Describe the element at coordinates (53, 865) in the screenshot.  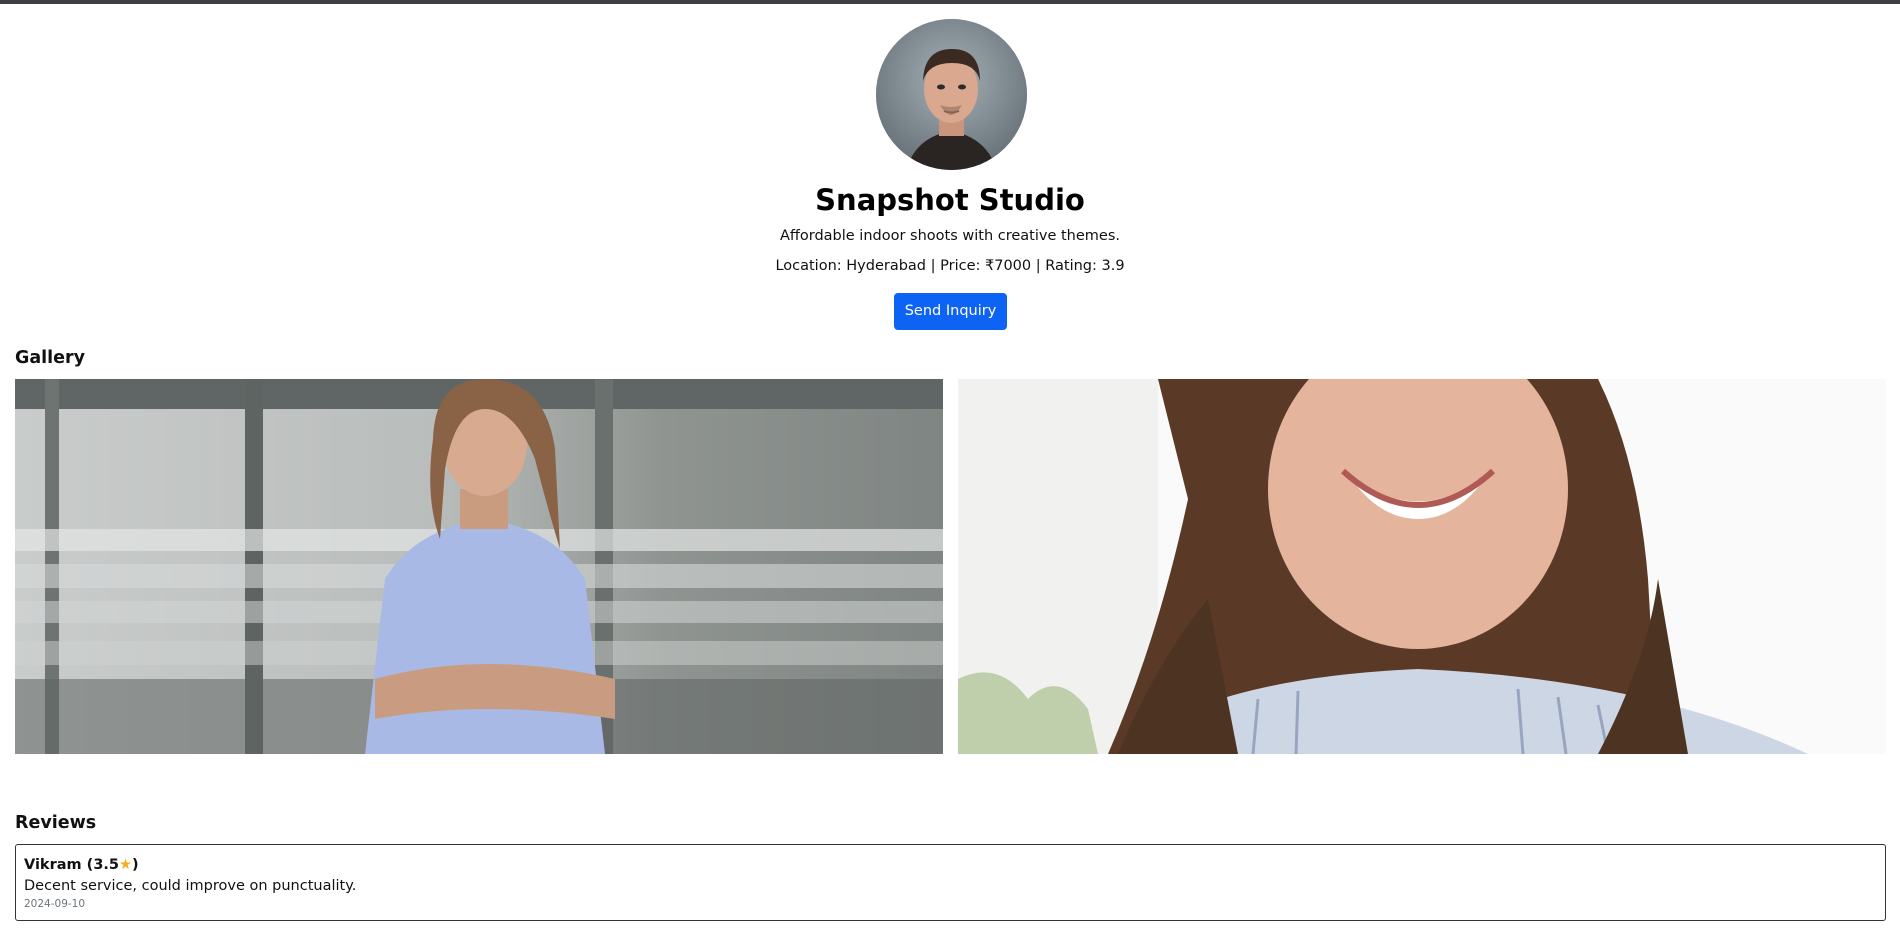
I see `review-author: Vikram` at that location.